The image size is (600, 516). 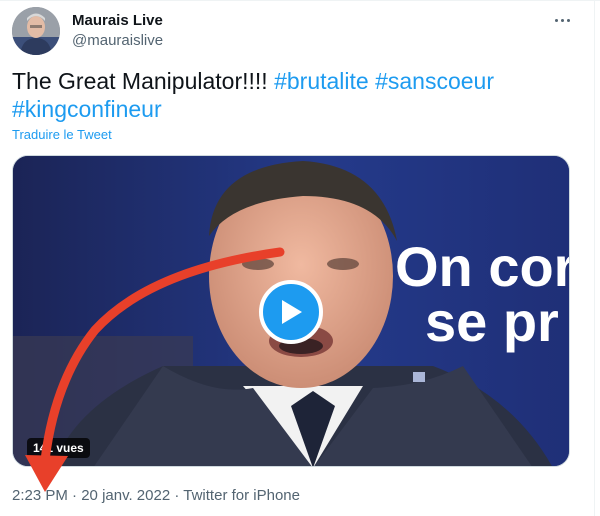 What do you see at coordinates (321, 81) in the screenshot?
I see `hashtag-link: #brutalite` at bounding box center [321, 81].